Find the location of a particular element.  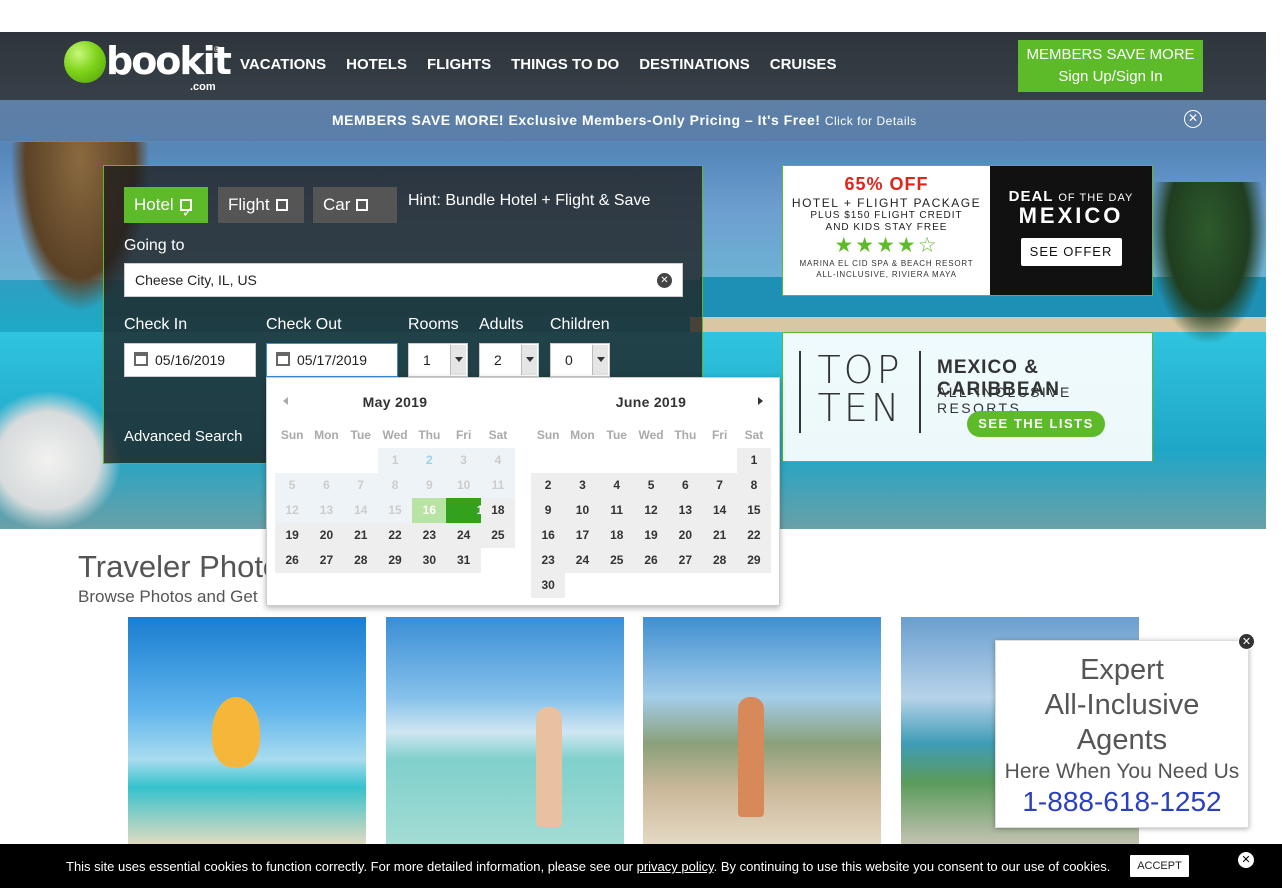

traveler-photo-ruins is located at coordinates (762, 732).